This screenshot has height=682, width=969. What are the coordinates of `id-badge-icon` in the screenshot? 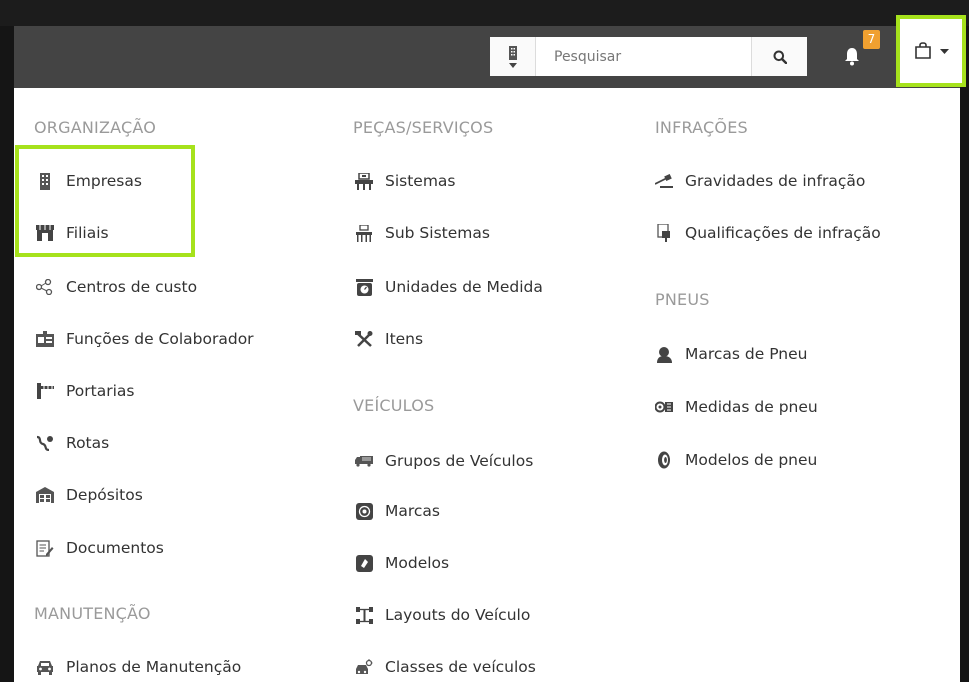 It's located at (45, 339).